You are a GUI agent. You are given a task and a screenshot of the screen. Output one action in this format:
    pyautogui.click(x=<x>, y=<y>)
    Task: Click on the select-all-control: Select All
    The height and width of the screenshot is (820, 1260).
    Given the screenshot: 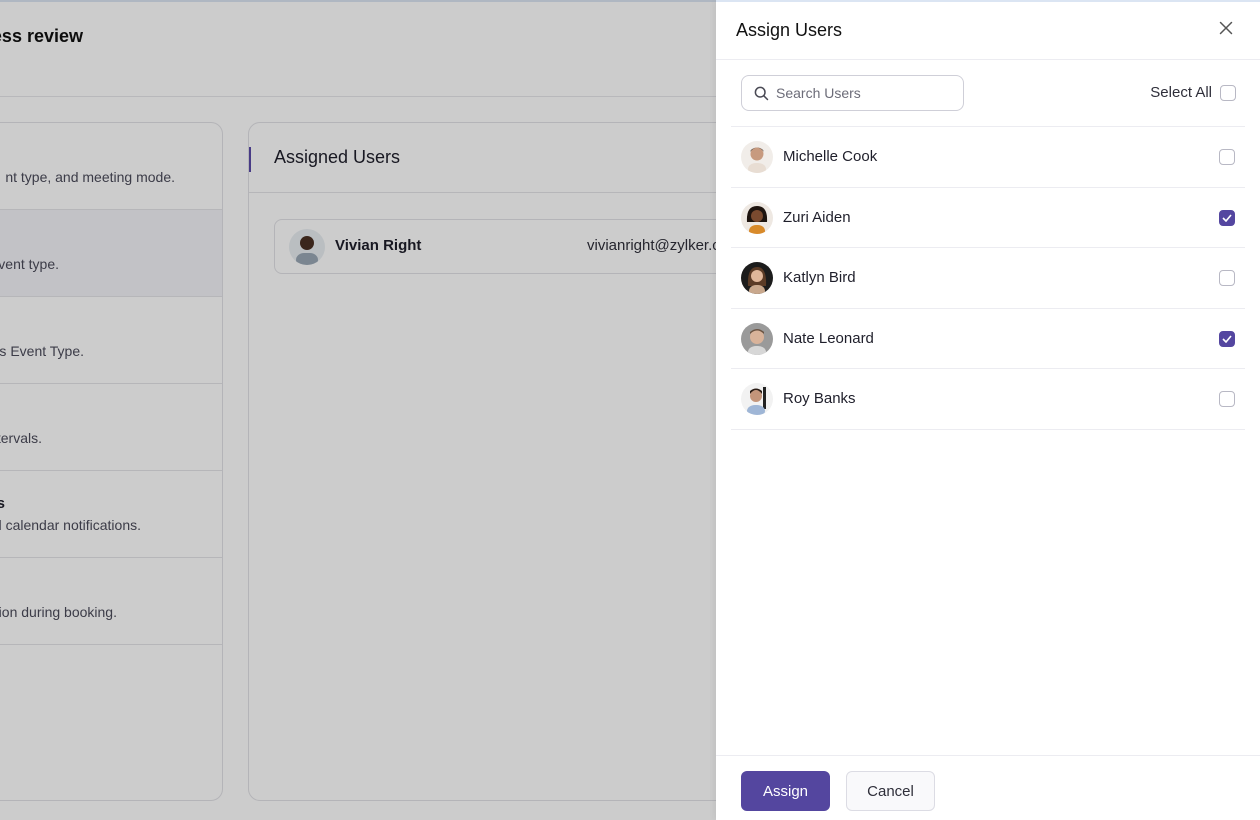 What is the action you would take?
    pyautogui.click(x=1193, y=92)
    